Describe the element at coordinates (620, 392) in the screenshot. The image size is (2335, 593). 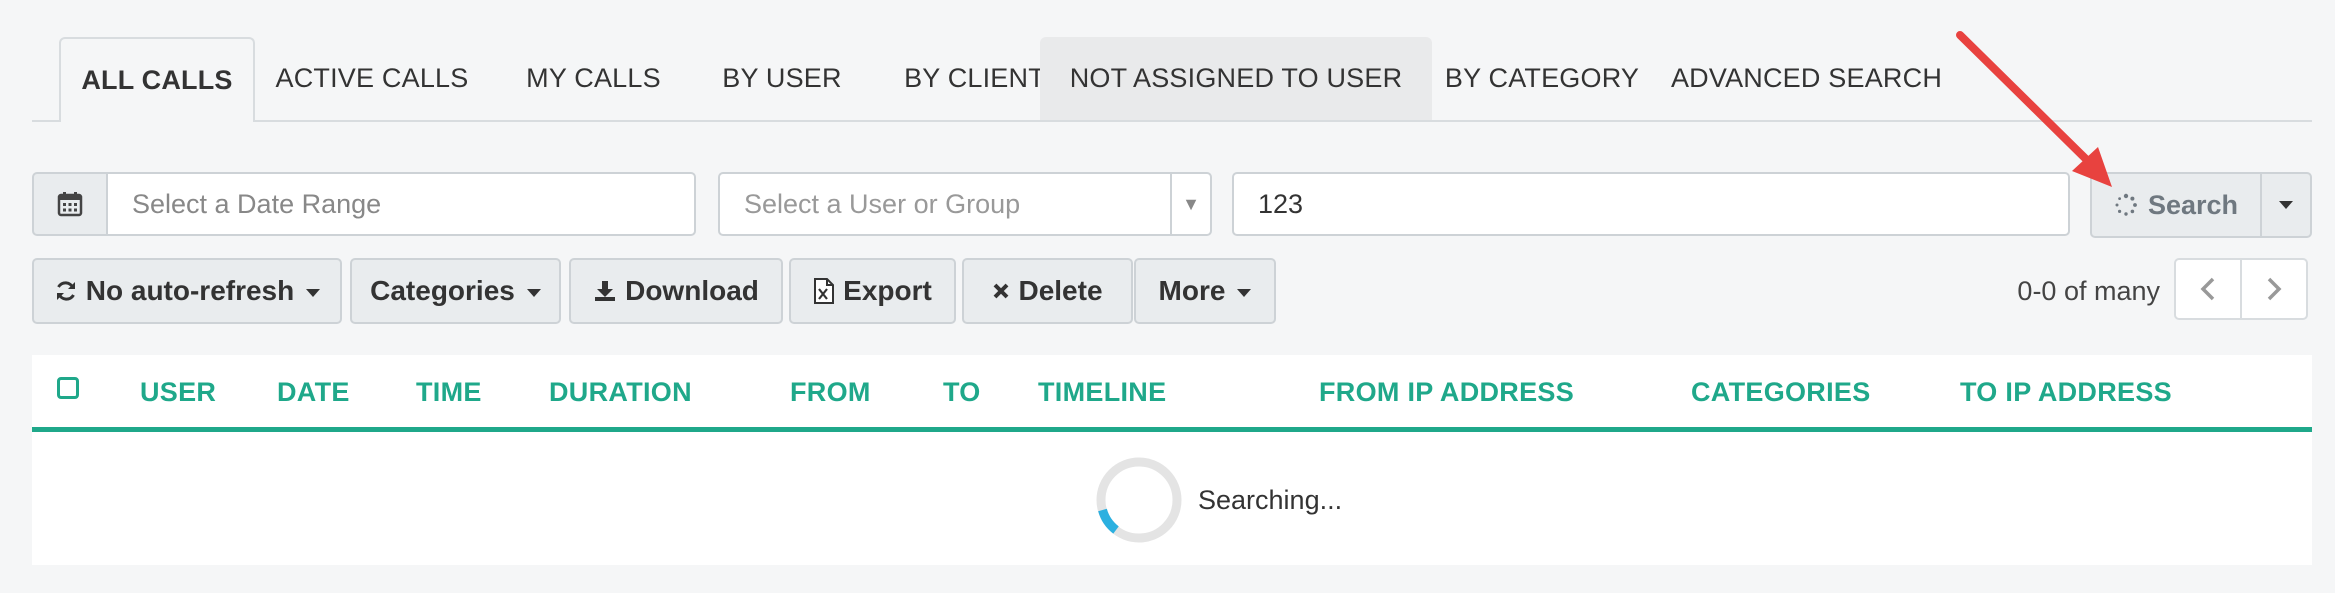
I see `column-header-duration: DURATION` at that location.